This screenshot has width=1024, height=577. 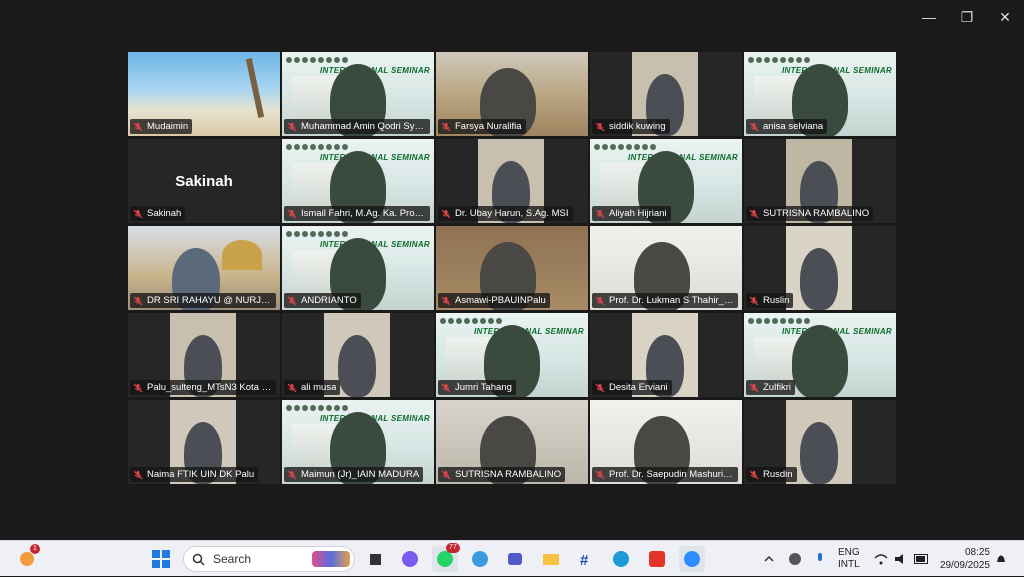 What do you see at coordinates (965, 559) in the screenshot?
I see `system-clock: 08:25 29/09/2025` at bounding box center [965, 559].